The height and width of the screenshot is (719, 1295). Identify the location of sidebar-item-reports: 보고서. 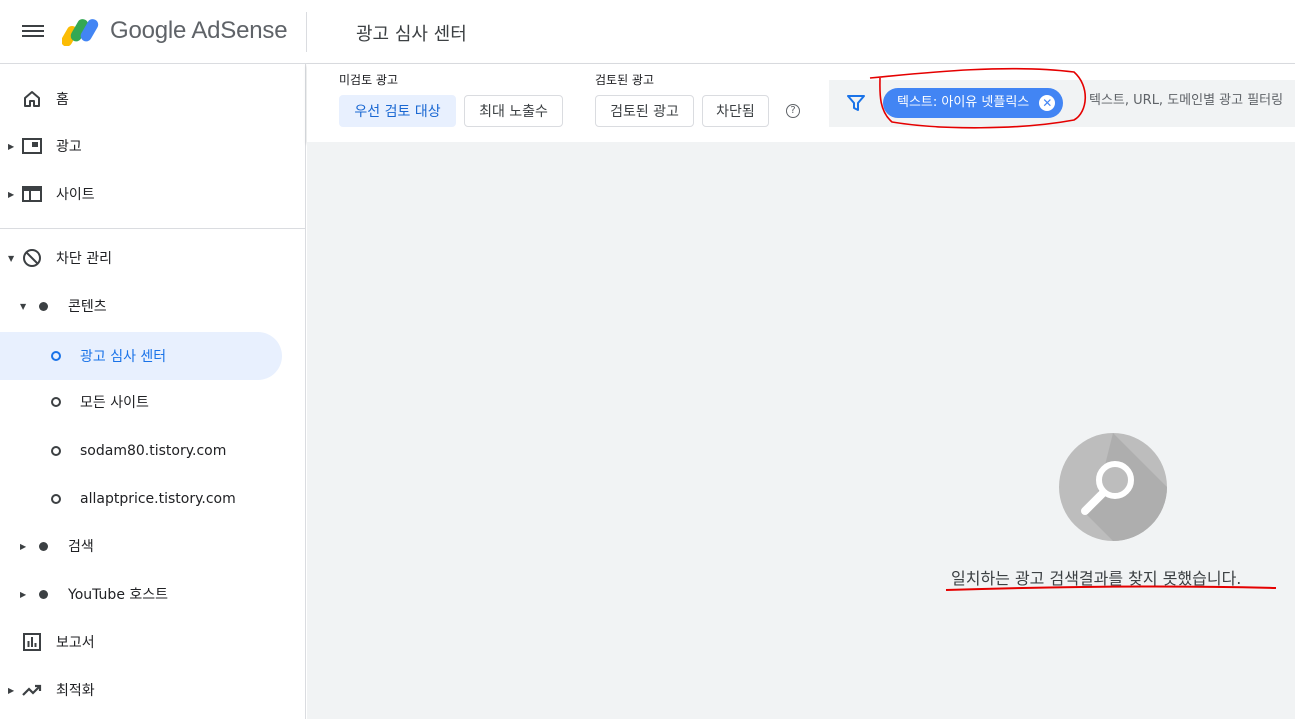
(145, 642).